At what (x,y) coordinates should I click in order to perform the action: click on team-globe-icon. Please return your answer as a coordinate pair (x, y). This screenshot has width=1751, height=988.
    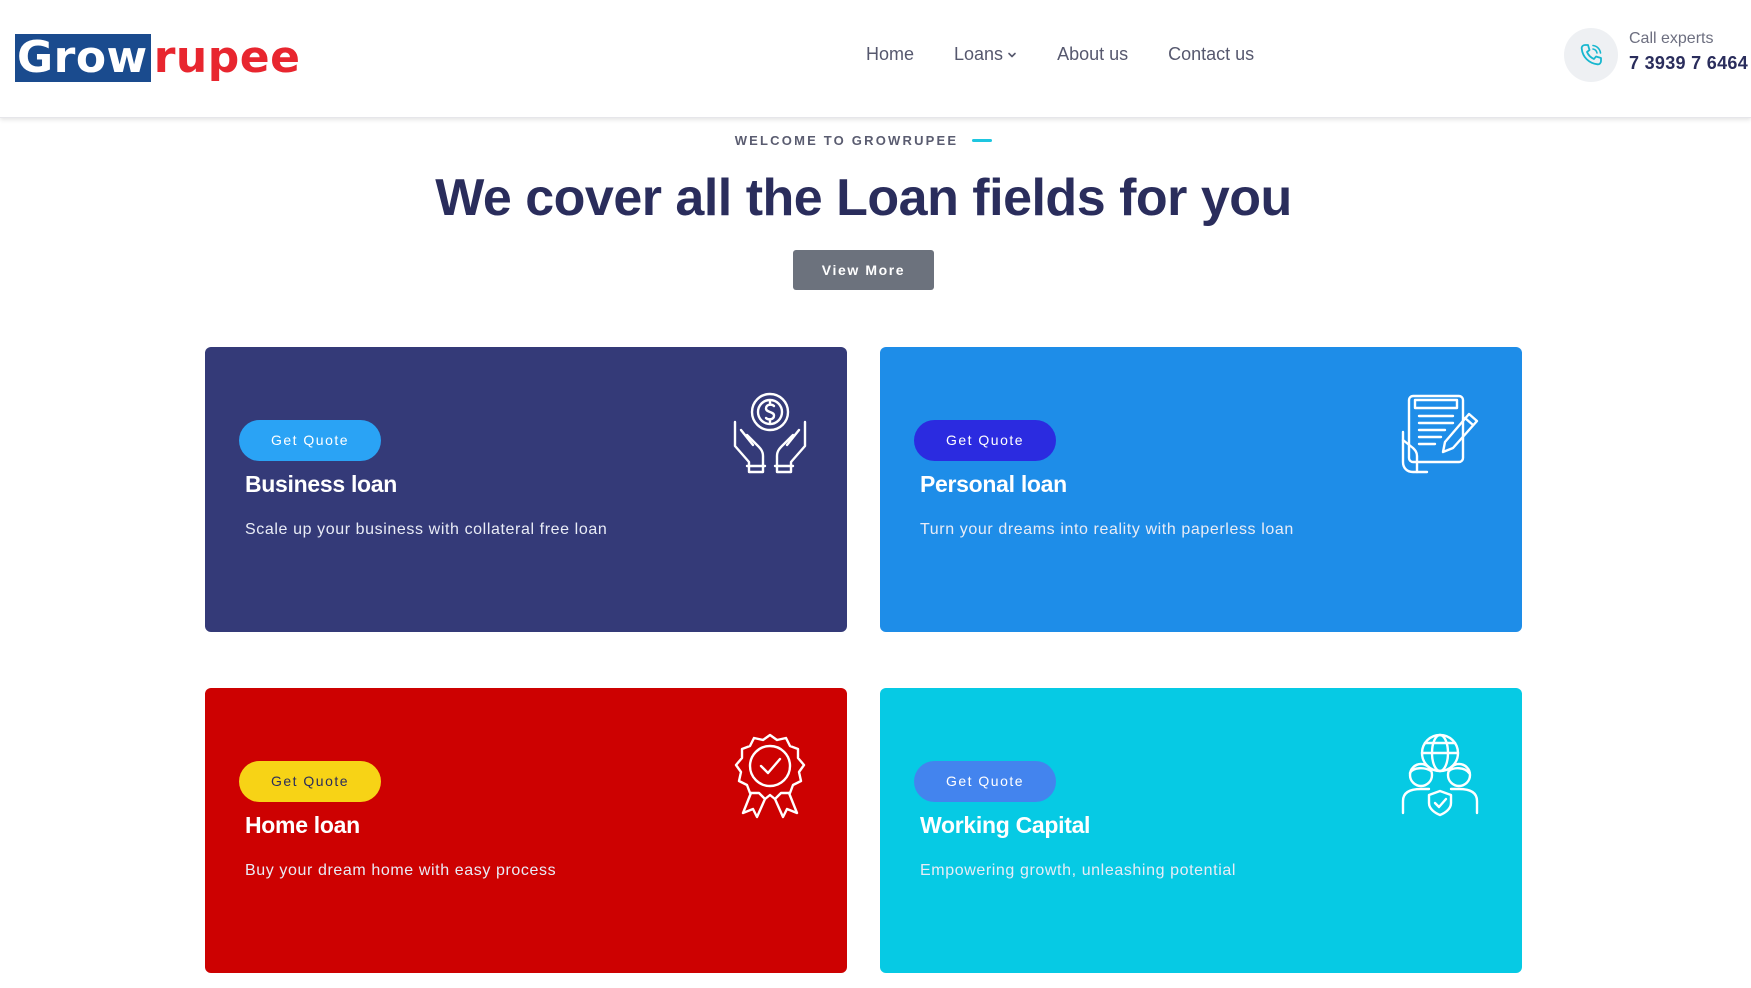
    Looking at the image, I should click on (1440, 775).